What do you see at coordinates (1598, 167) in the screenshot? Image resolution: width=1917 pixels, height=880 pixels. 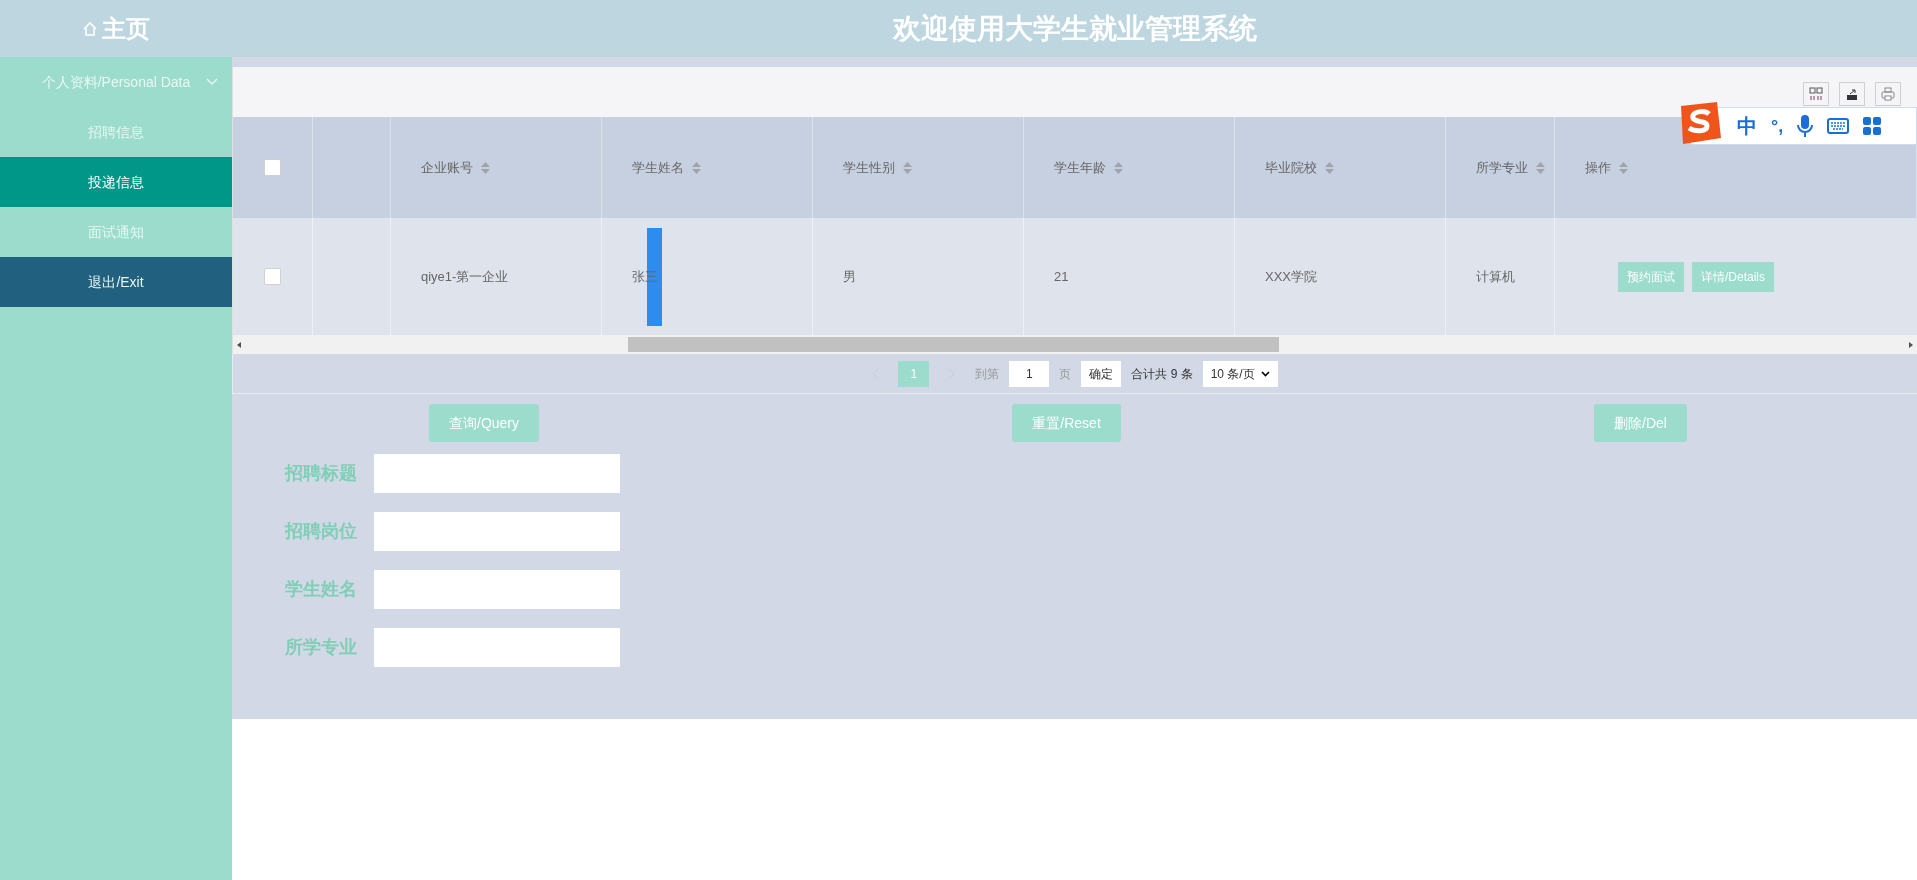 I see `column-header: 操作` at bounding box center [1598, 167].